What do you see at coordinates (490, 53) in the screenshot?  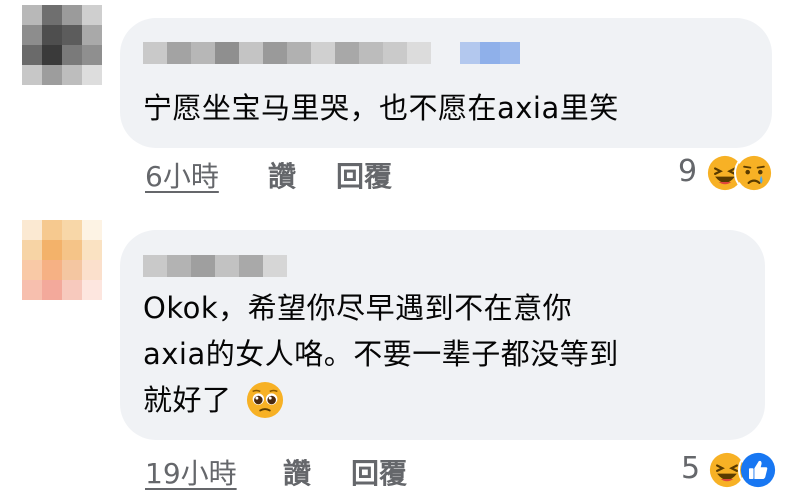 I see `name-badge` at bounding box center [490, 53].